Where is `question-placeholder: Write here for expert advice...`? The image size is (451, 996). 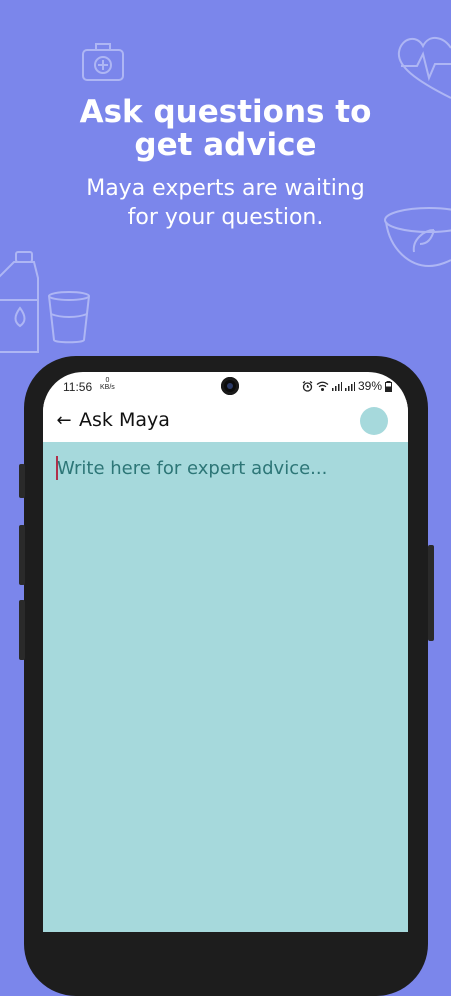
question-placeholder: Write here for expert advice... is located at coordinates (192, 468).